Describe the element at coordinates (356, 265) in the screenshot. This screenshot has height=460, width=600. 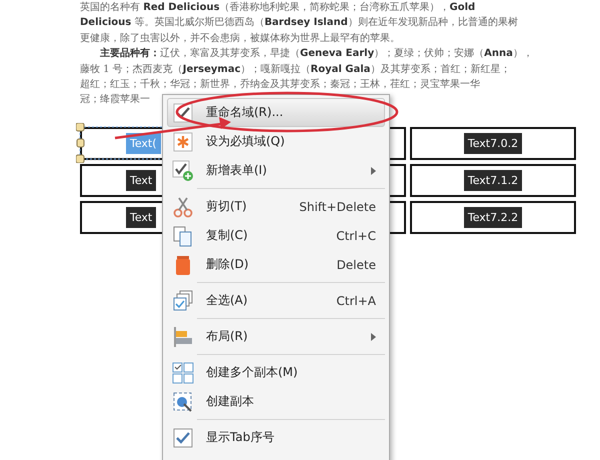
I see `shortcut-text: Delete` at that location.